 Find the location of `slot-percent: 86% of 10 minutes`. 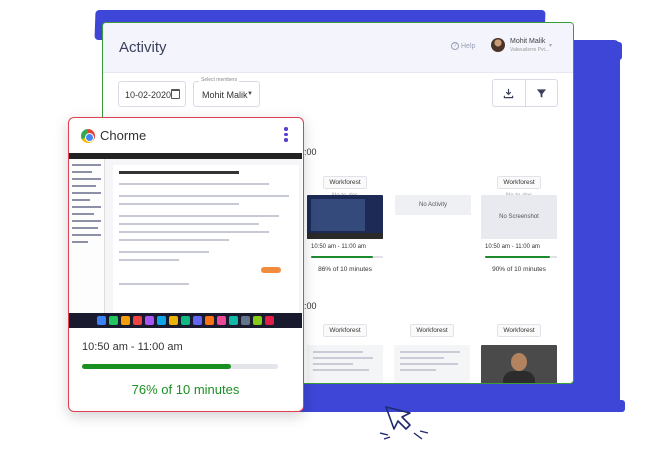

slot-percent: 86% of 10 minutes is located at coordinates (345, 269).